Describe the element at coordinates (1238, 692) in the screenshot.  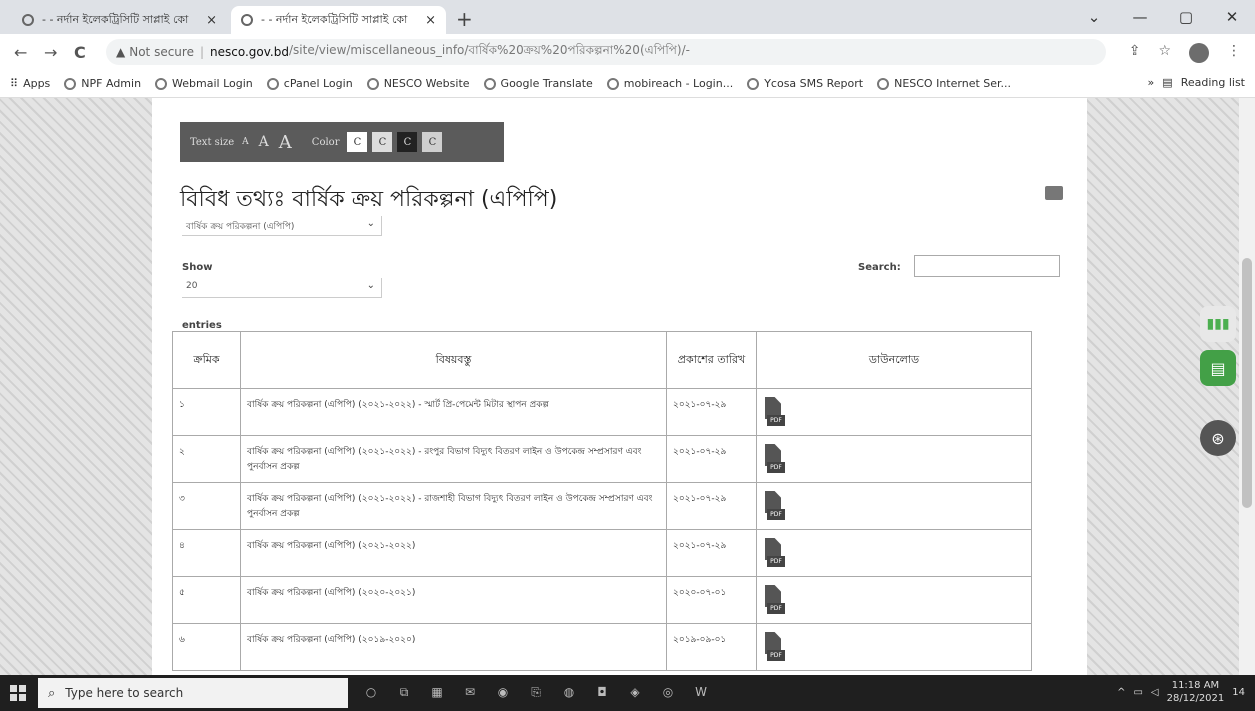
I see `notification-badge: 14` at that location.